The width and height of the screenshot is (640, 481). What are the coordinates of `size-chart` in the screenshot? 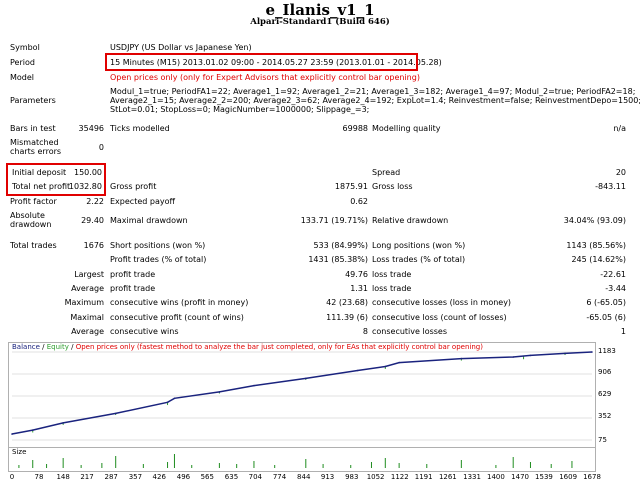 It's located at (295, 461).